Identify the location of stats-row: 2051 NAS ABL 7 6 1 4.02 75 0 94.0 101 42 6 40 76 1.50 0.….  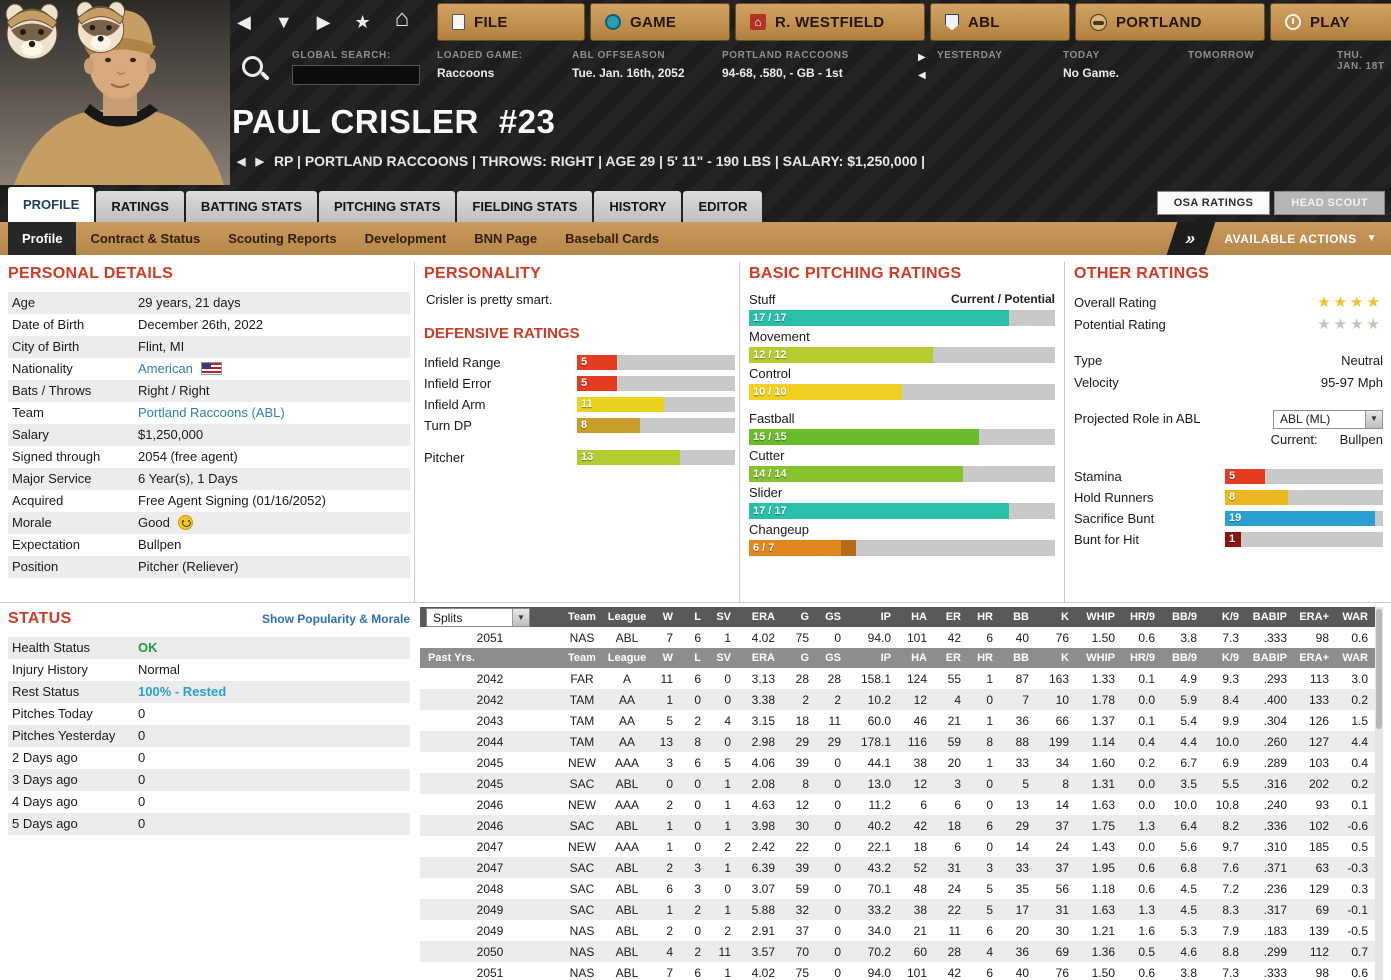
(897, 971).